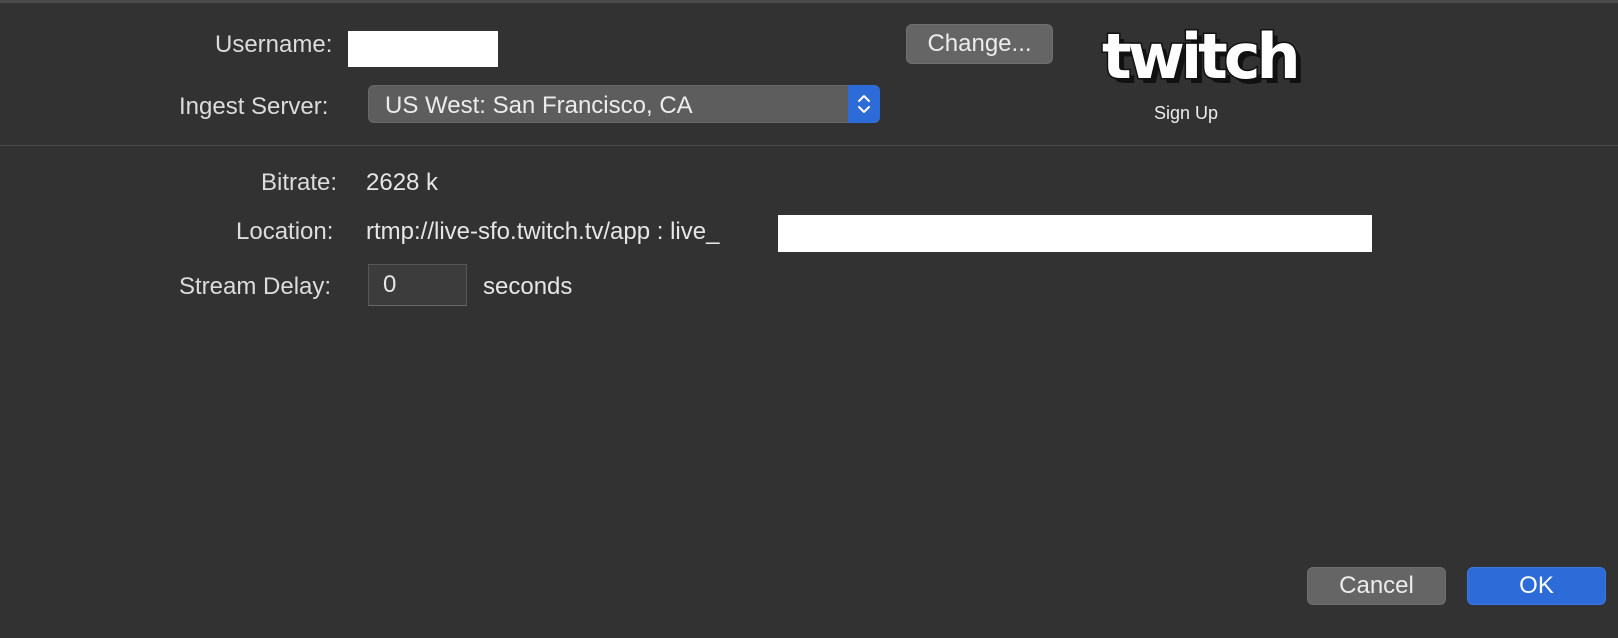 This screenshot has width=1618, height=638. I want to click on location-label: Location:, so click(285, 231).